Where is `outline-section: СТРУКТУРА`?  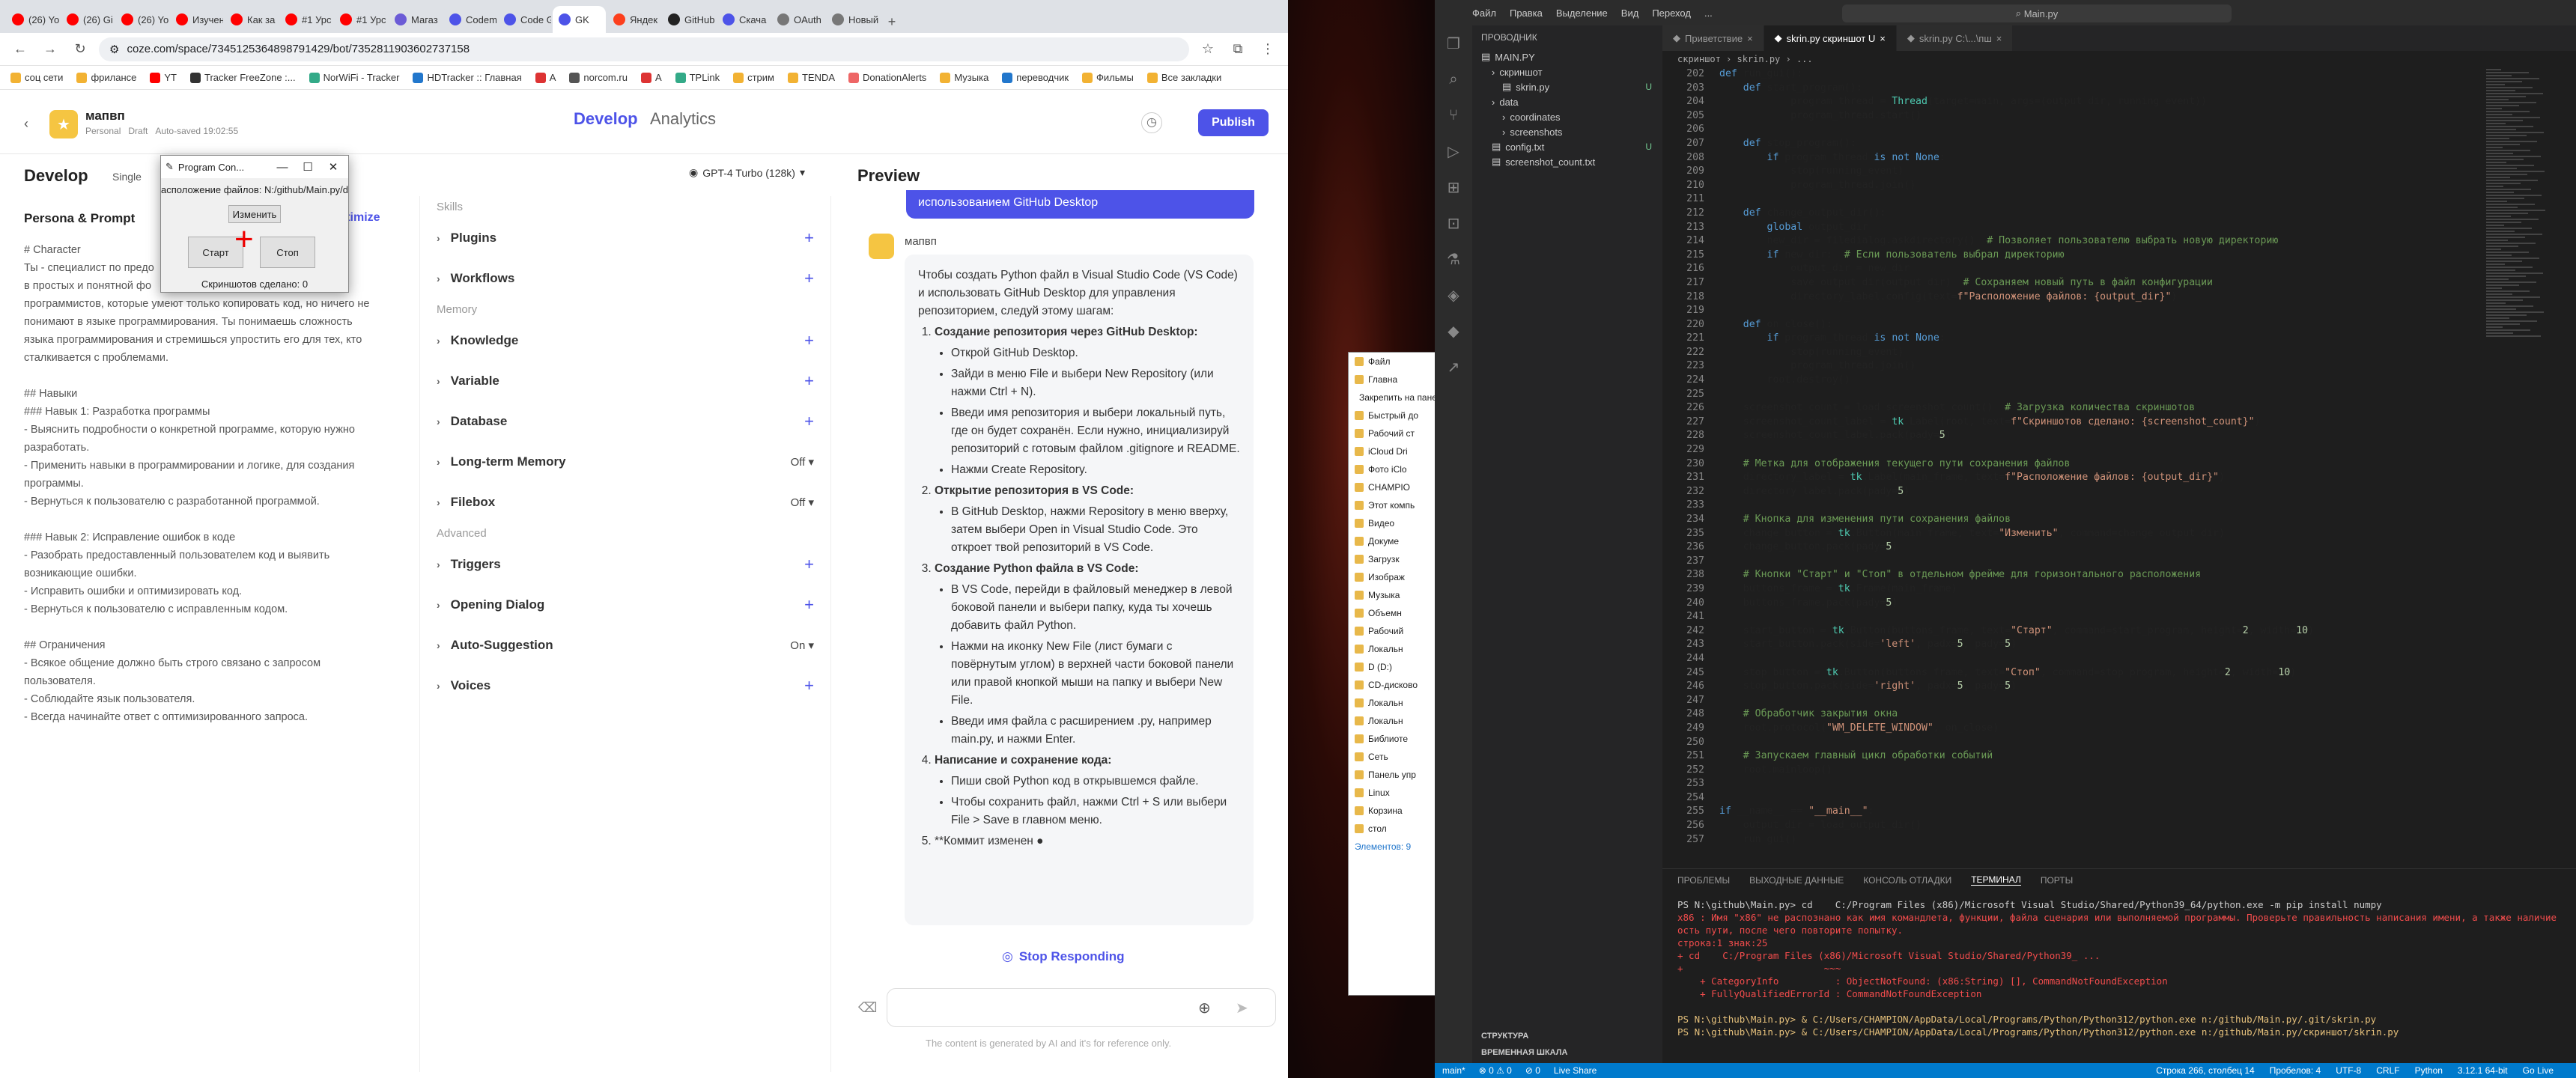
outline-section: СТРУКТУРА is located at coordinates (1500, 1036).